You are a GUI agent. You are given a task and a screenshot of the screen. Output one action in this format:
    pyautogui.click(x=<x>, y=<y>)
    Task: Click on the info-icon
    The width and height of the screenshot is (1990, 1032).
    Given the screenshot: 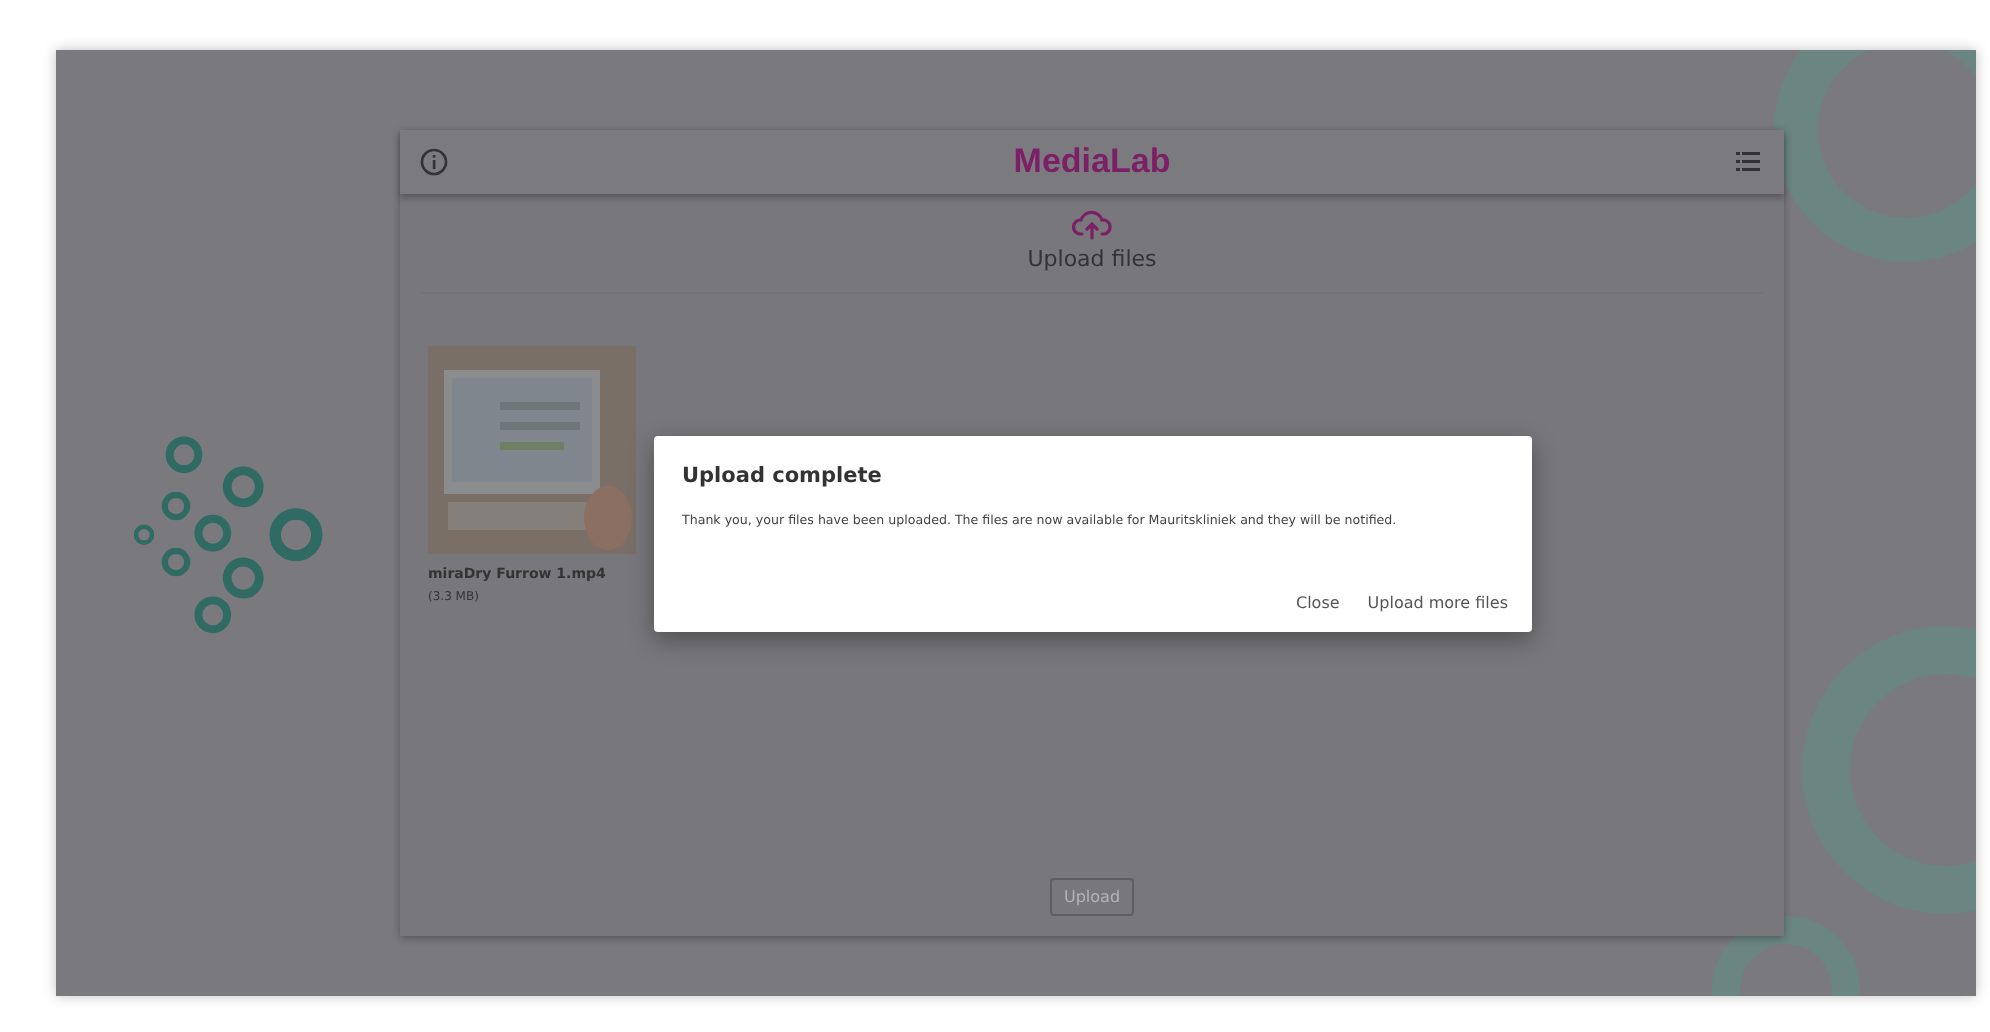 What is the action you would take?
    pyautogui.click(x=434, y=162)
    